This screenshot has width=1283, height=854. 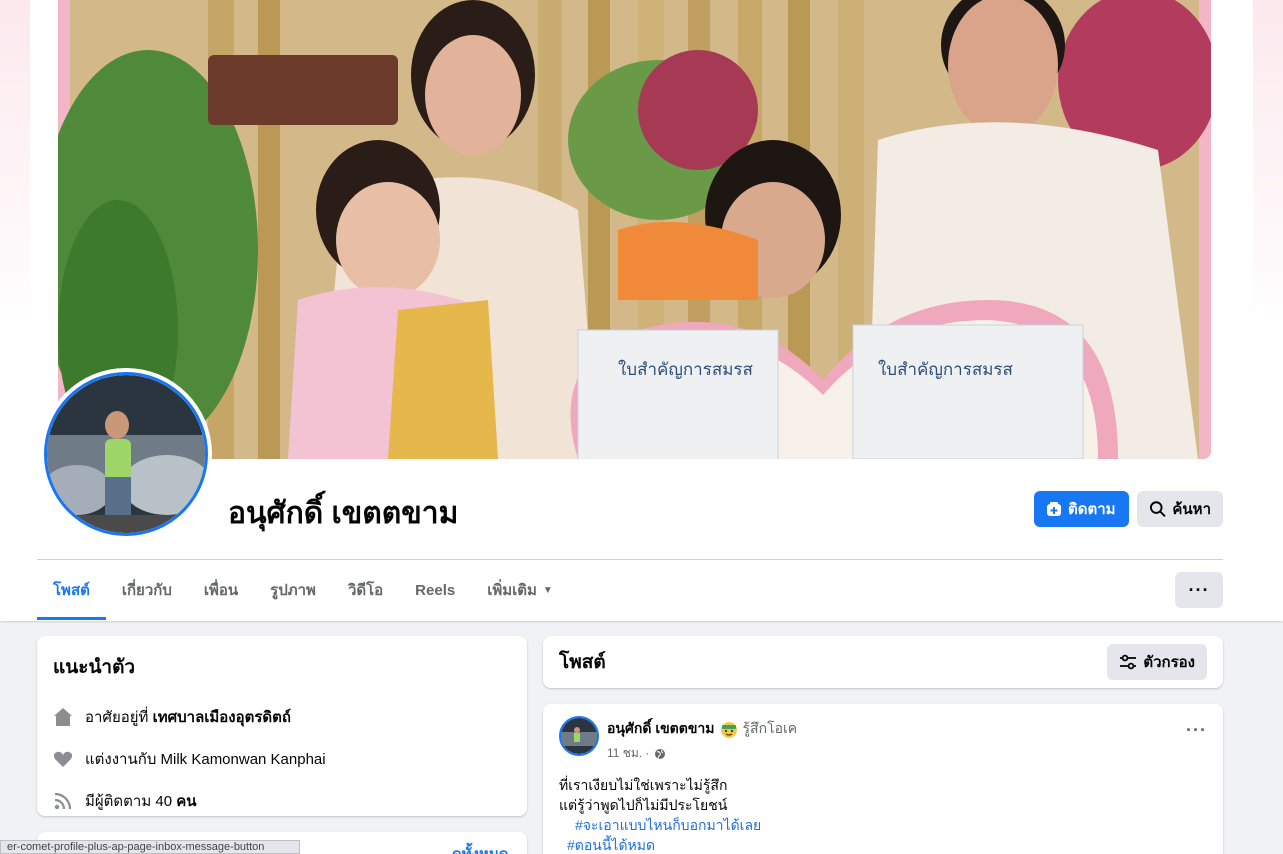 What do you see at coordinates (164, 801) in the screenshot?
I see `intro-followers-count: 40` at bounding box center [164, 801].